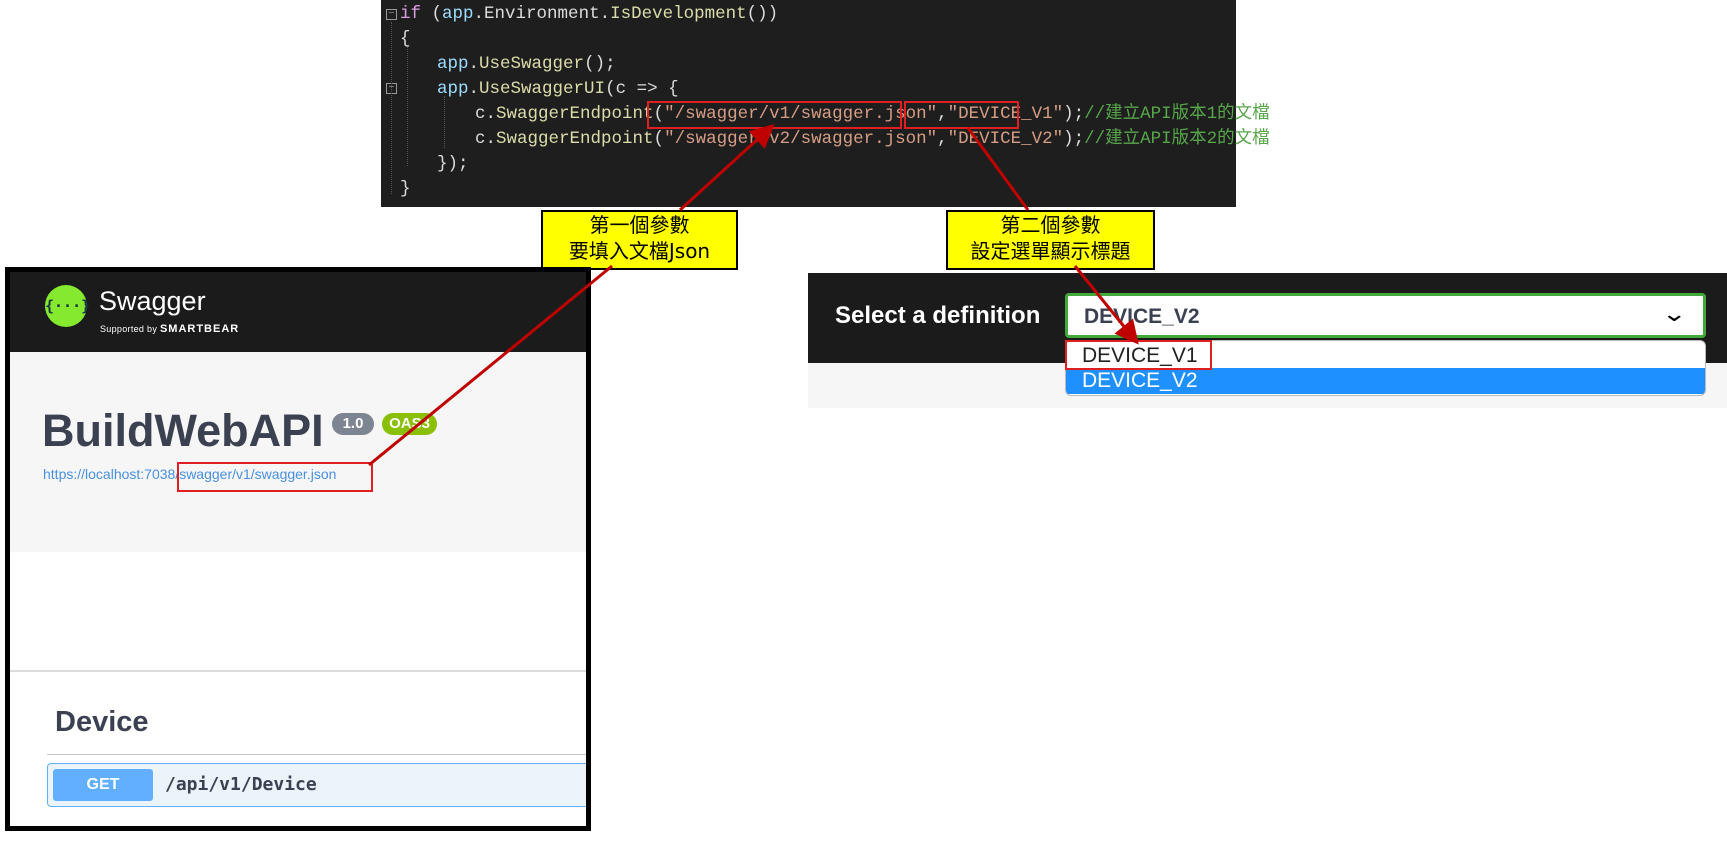  Describe the element at coordinates (275, 477) in the screenshot. I see `highlight-url-path` at that location.